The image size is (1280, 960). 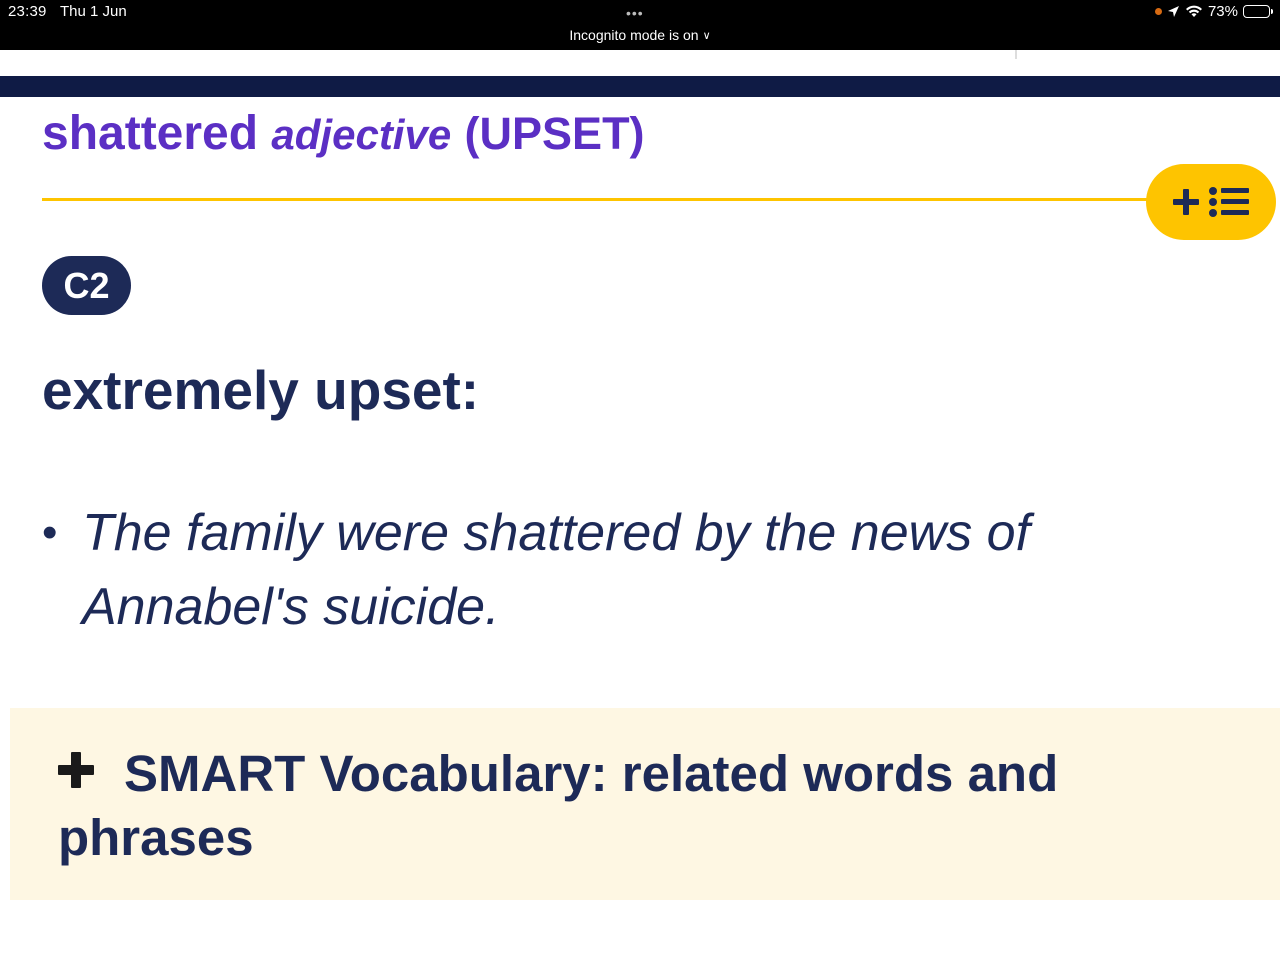 What do you see at coordinates (1193, 11) in the screenshot?
I see `wifi-icon` at bounding box center [1193, 11].